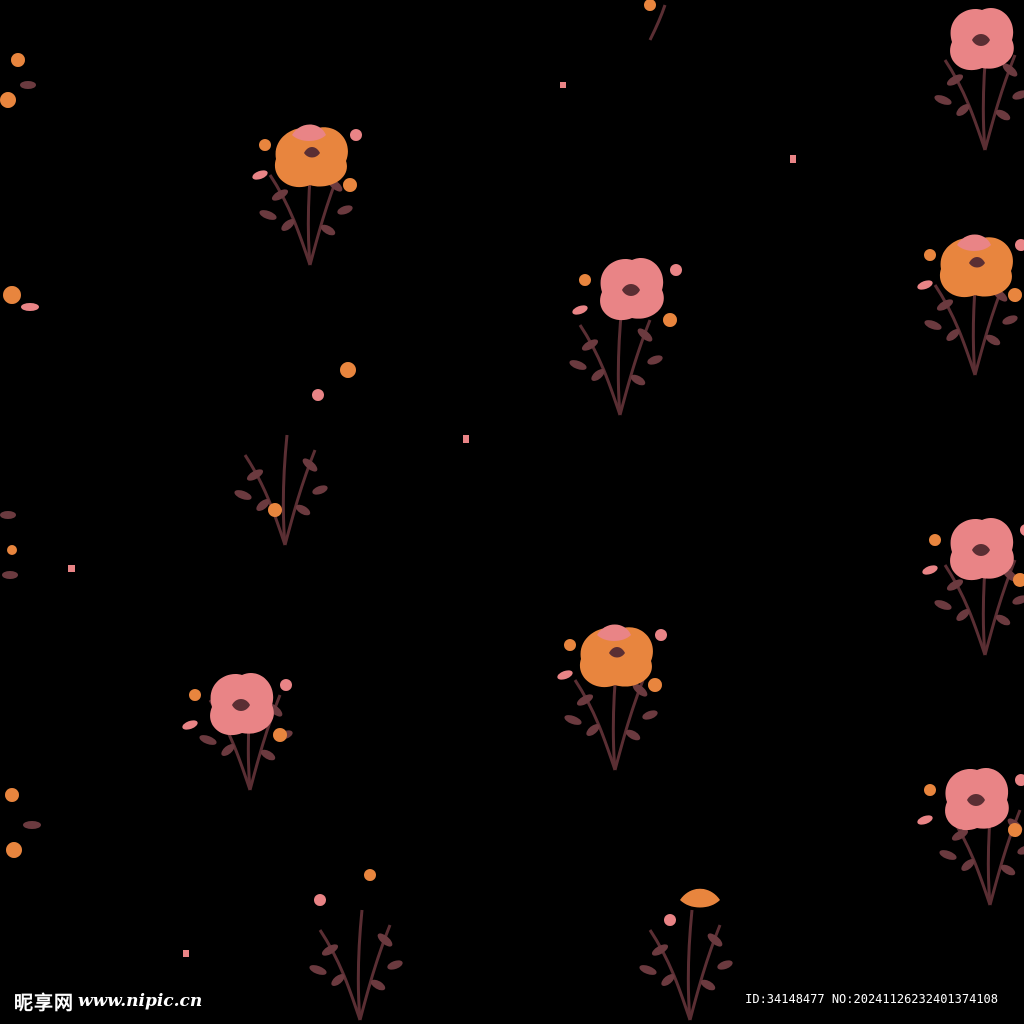 Image resolution: width=1024 pixels, height=1024 pixels. What do you see at coordinates (871, 999) in the screenshot?
I see `watermark-id: ID:34148477 NO:20241126232401374108` at bounding box center [871, 999].